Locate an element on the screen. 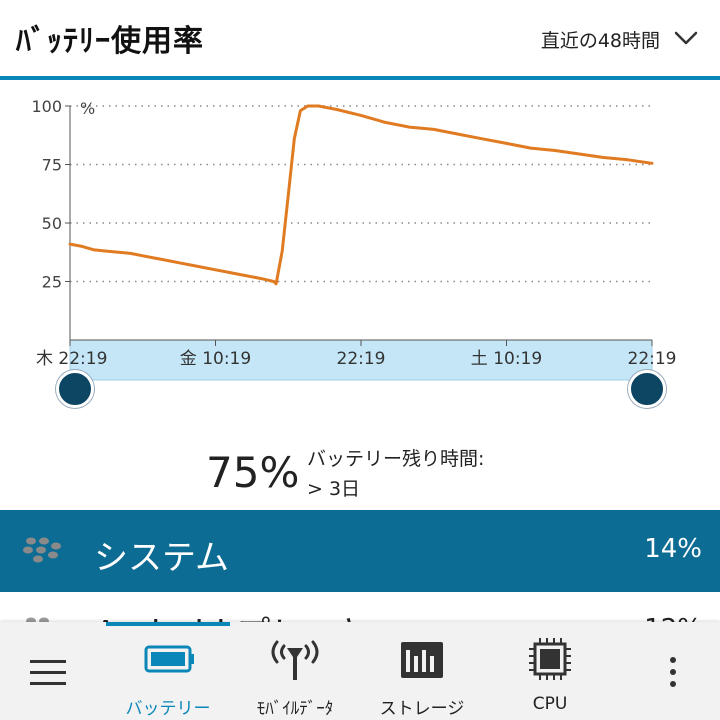  app-header: ﾊﾞｯﾃﾘｰ使用率 直近の48時間 is located at coordinates (360, 38).